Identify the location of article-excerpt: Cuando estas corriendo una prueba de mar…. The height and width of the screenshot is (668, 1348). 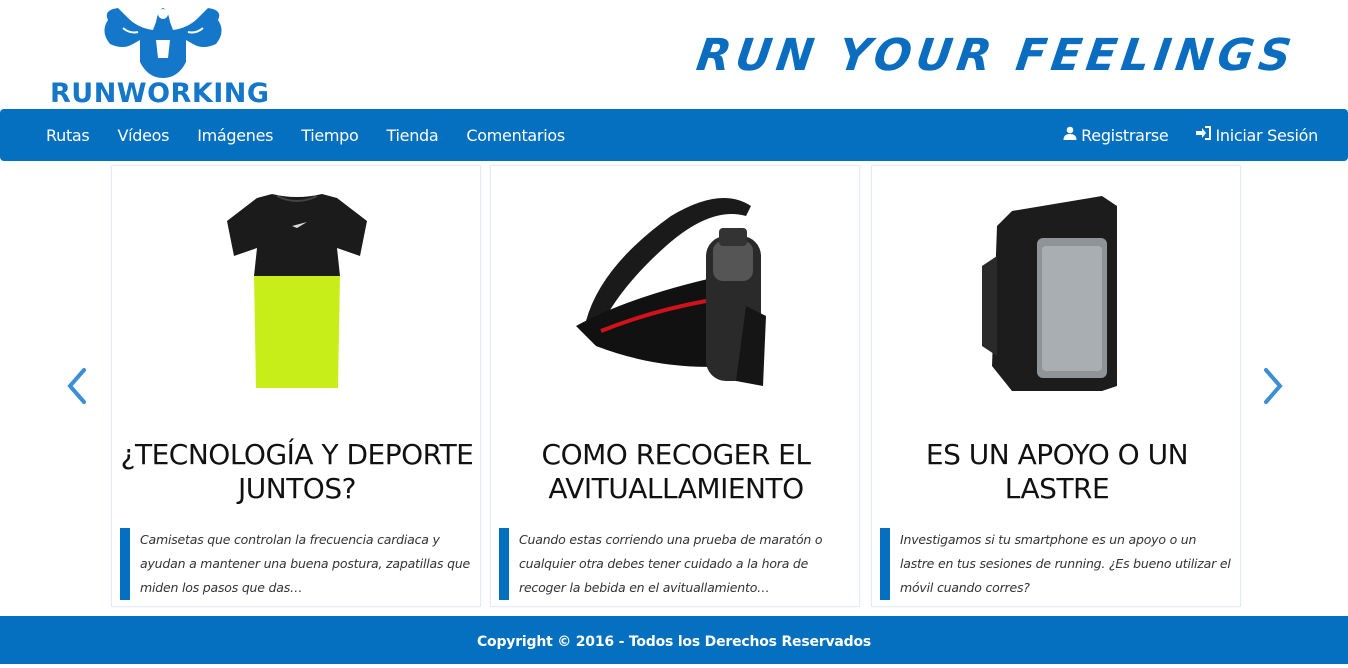
(676, 564).